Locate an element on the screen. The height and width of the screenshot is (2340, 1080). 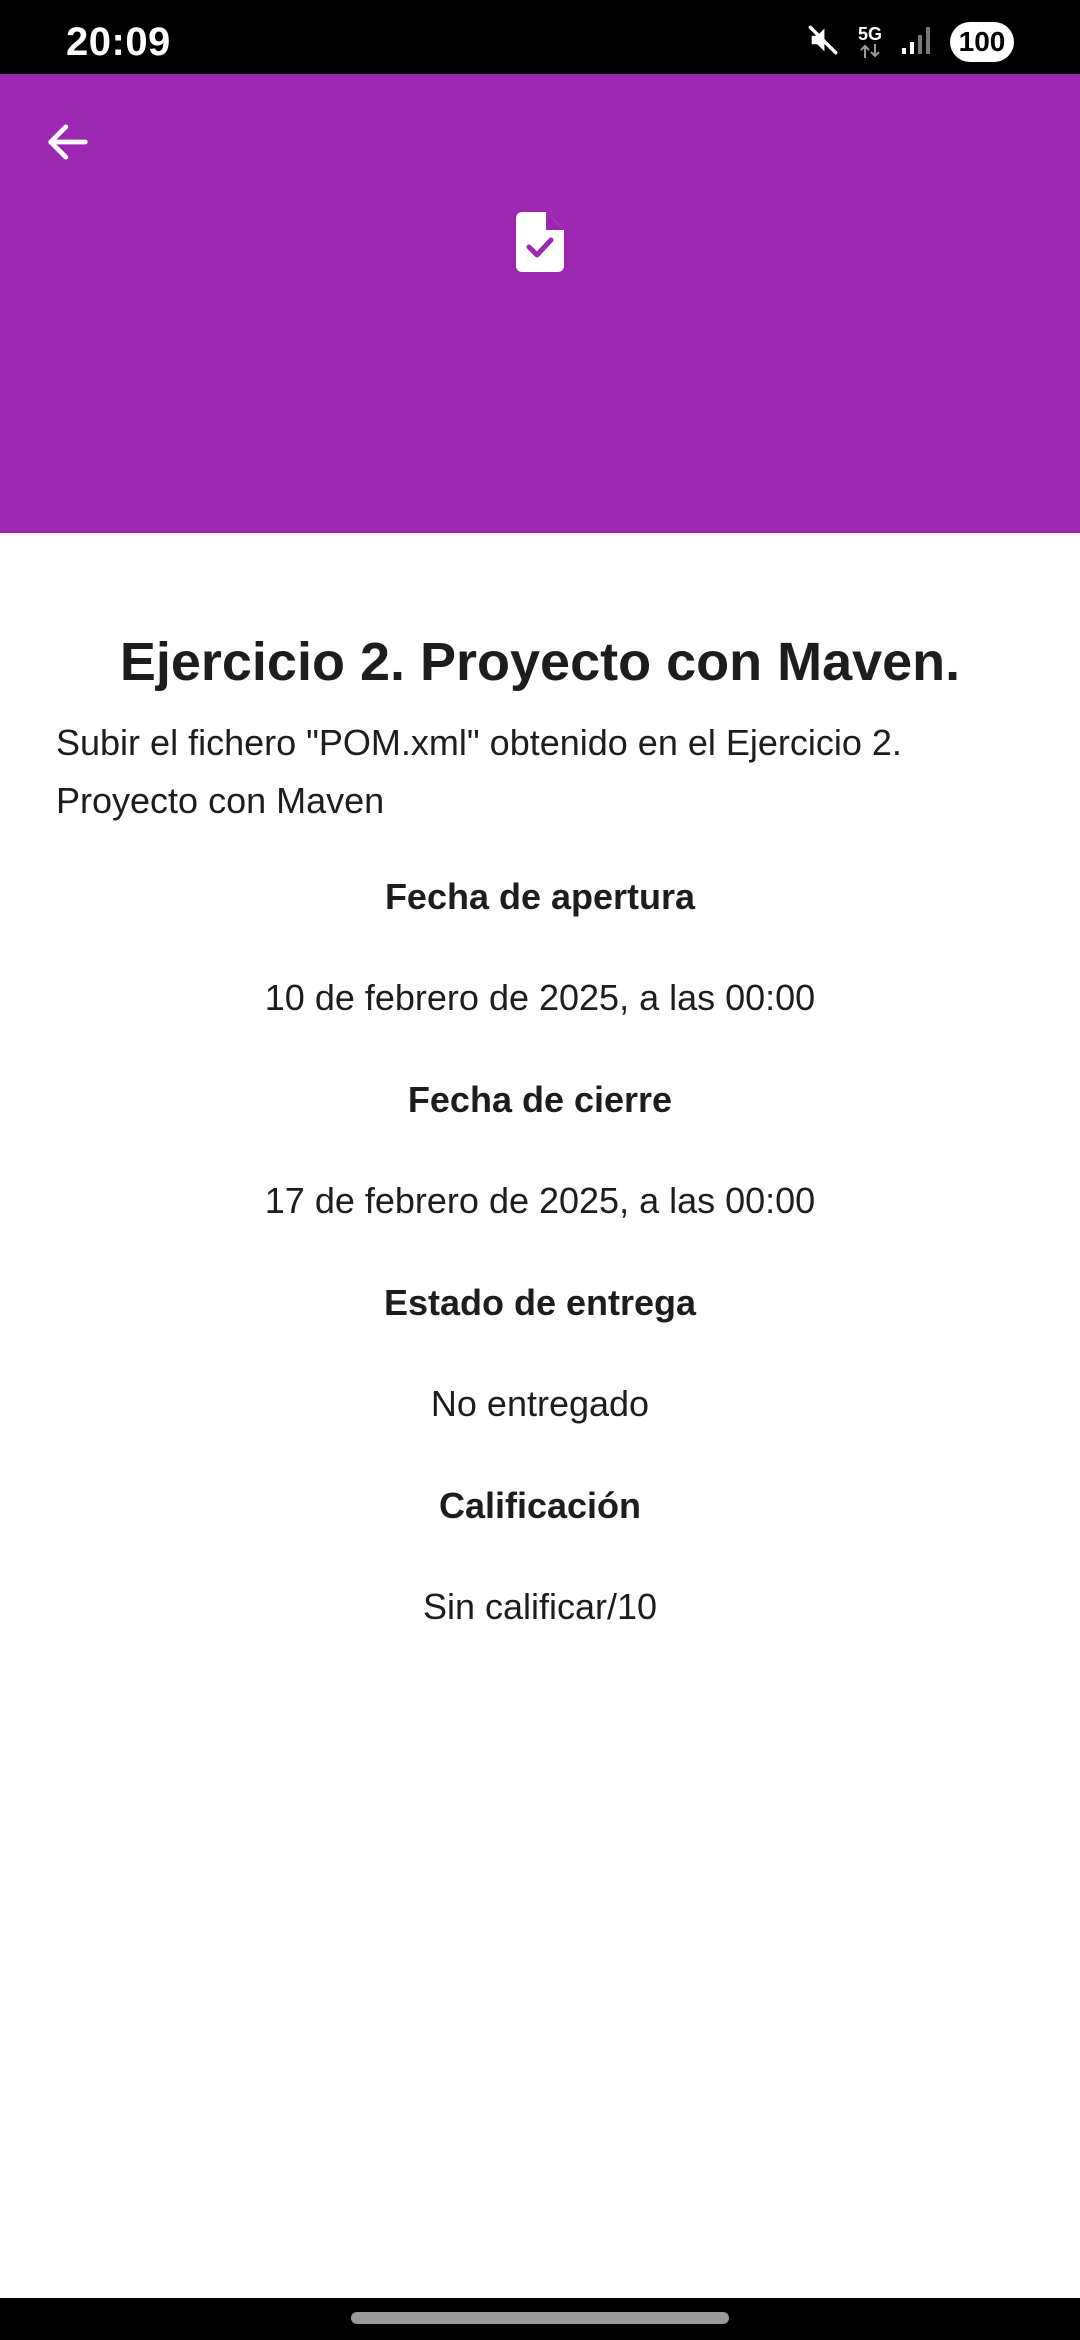
navigation-bar is located at coordinates (540, 2319).